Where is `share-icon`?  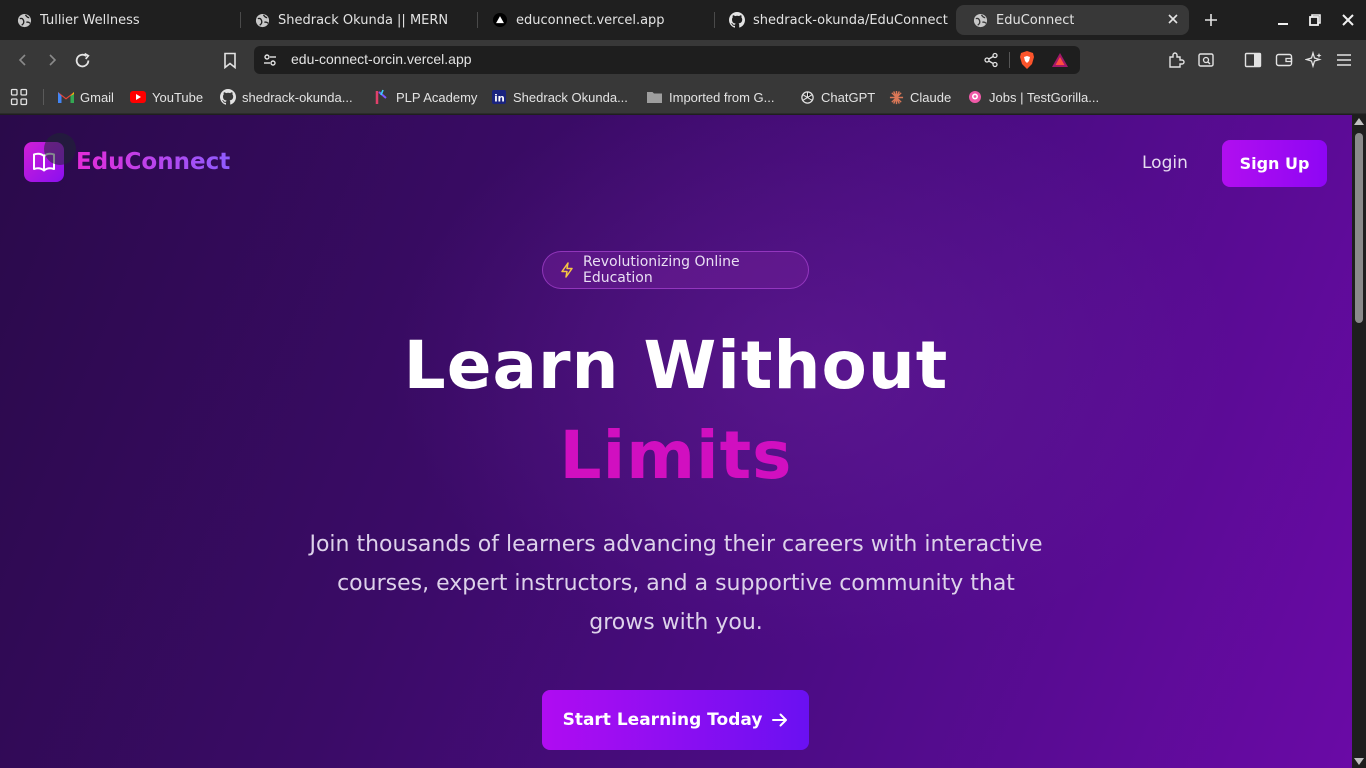 share-icon is located at coordinates (991, 62).